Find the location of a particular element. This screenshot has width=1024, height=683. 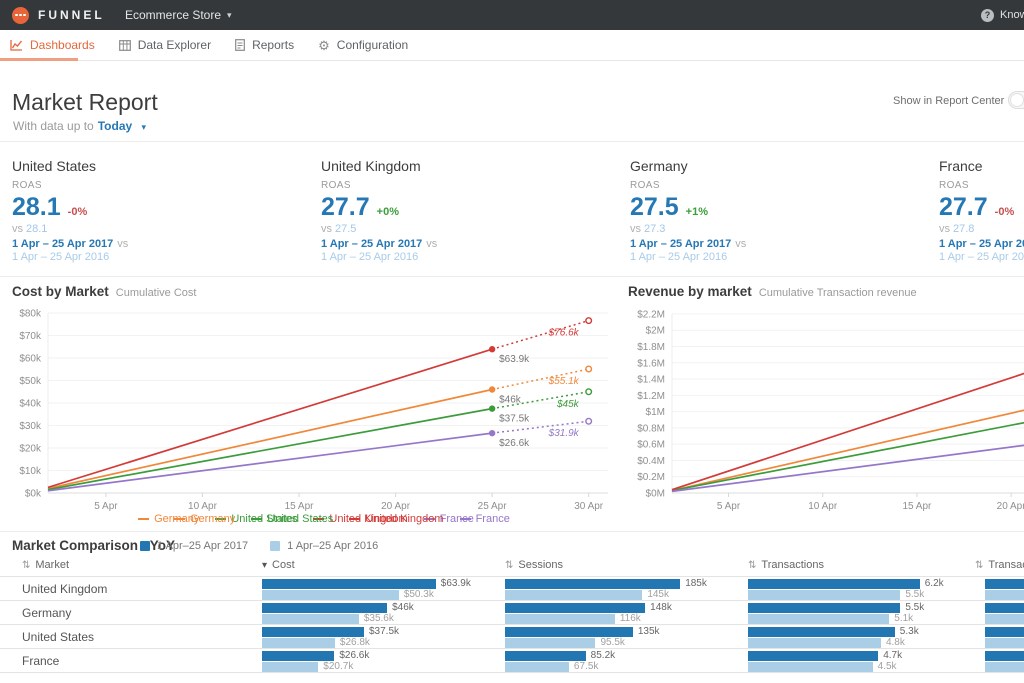

column-header-cost: ▾ Cost is located at coordinates (278, 565).